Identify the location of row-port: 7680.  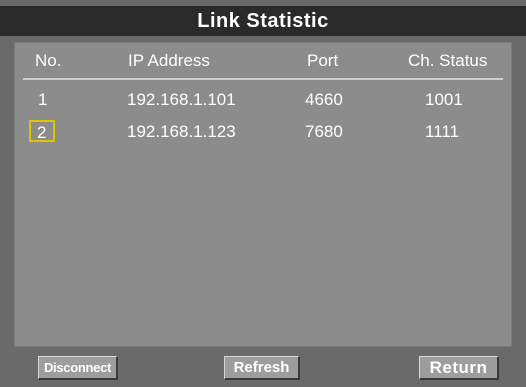
(324, 131).